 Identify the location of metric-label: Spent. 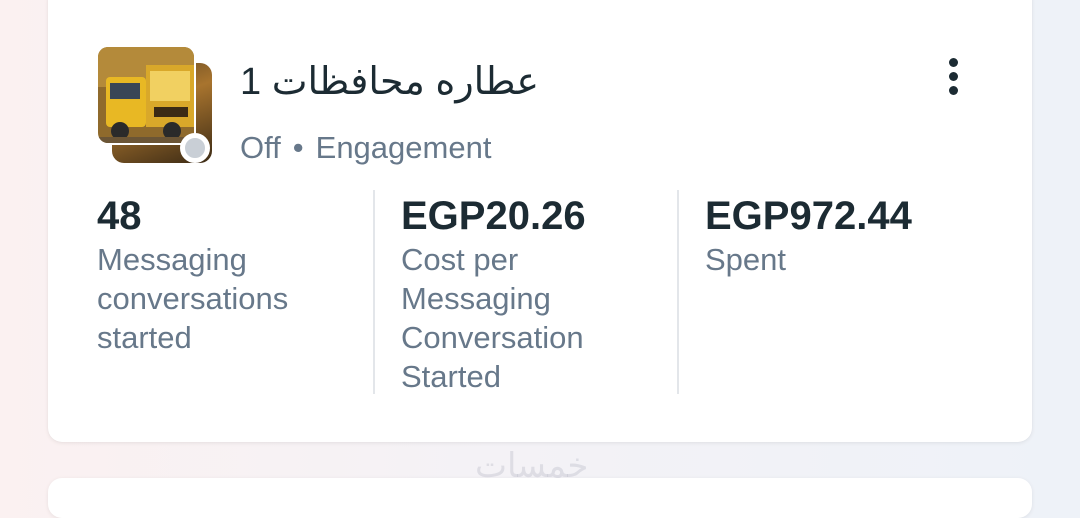
(746, 259).